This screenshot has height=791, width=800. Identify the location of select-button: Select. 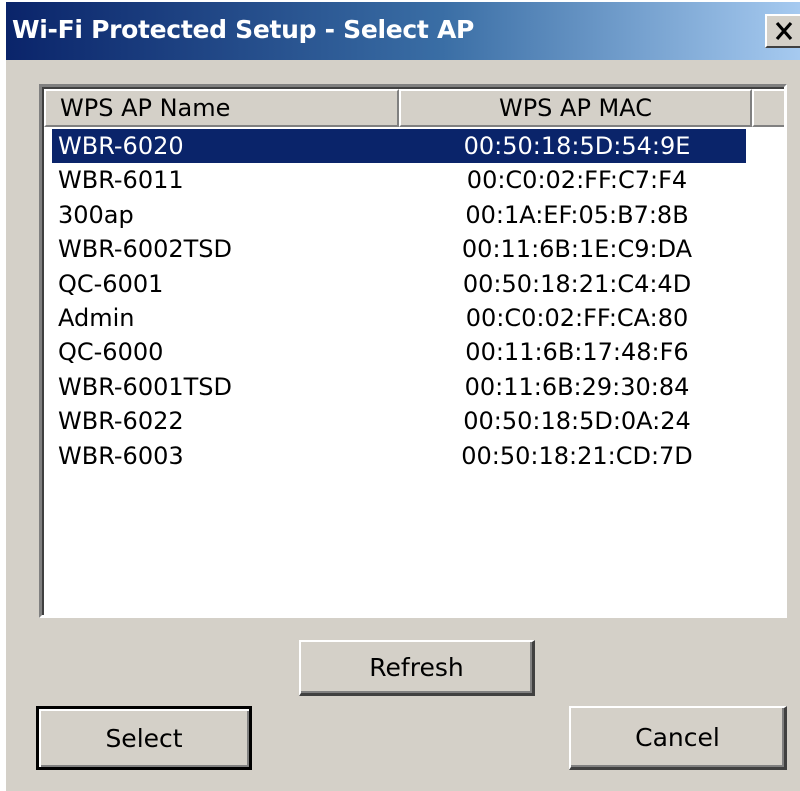
(144, 738).